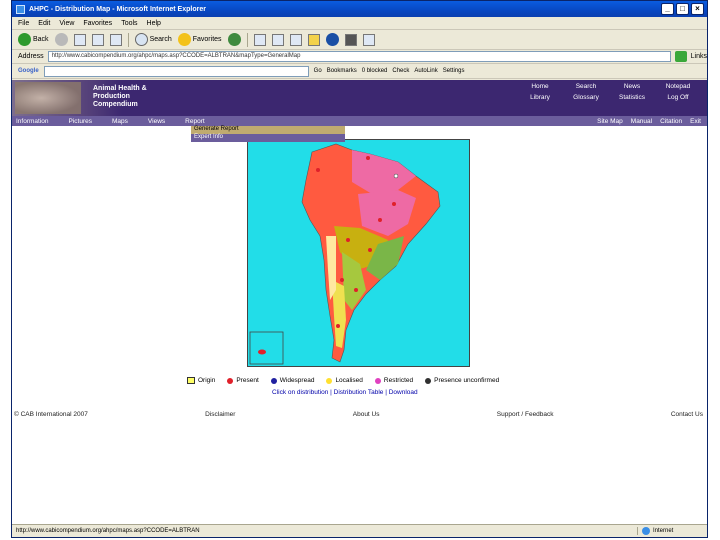 This screenshot has height=540, width=720. What do you see at coordinates (454, 71) in the screenshot?
I see `settings-button: Settings` at bounding box center [454, 71].